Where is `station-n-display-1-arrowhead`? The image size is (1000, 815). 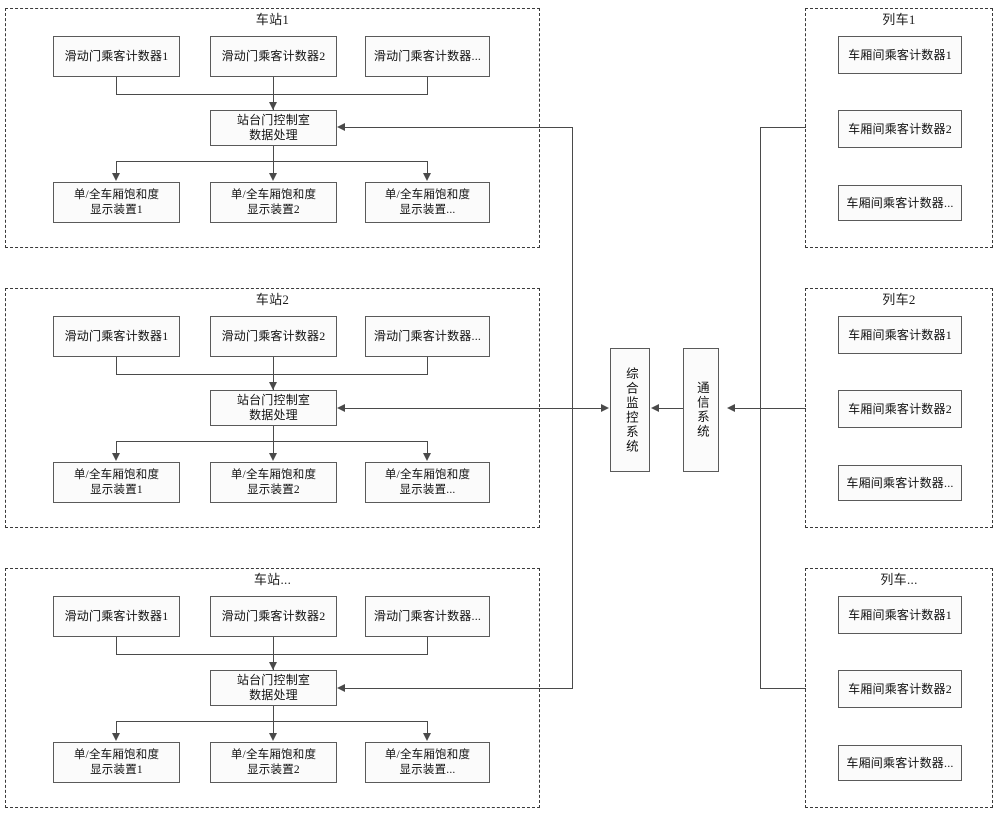 station-n-display-1-arrowhead is located at coordinates (116, 737).